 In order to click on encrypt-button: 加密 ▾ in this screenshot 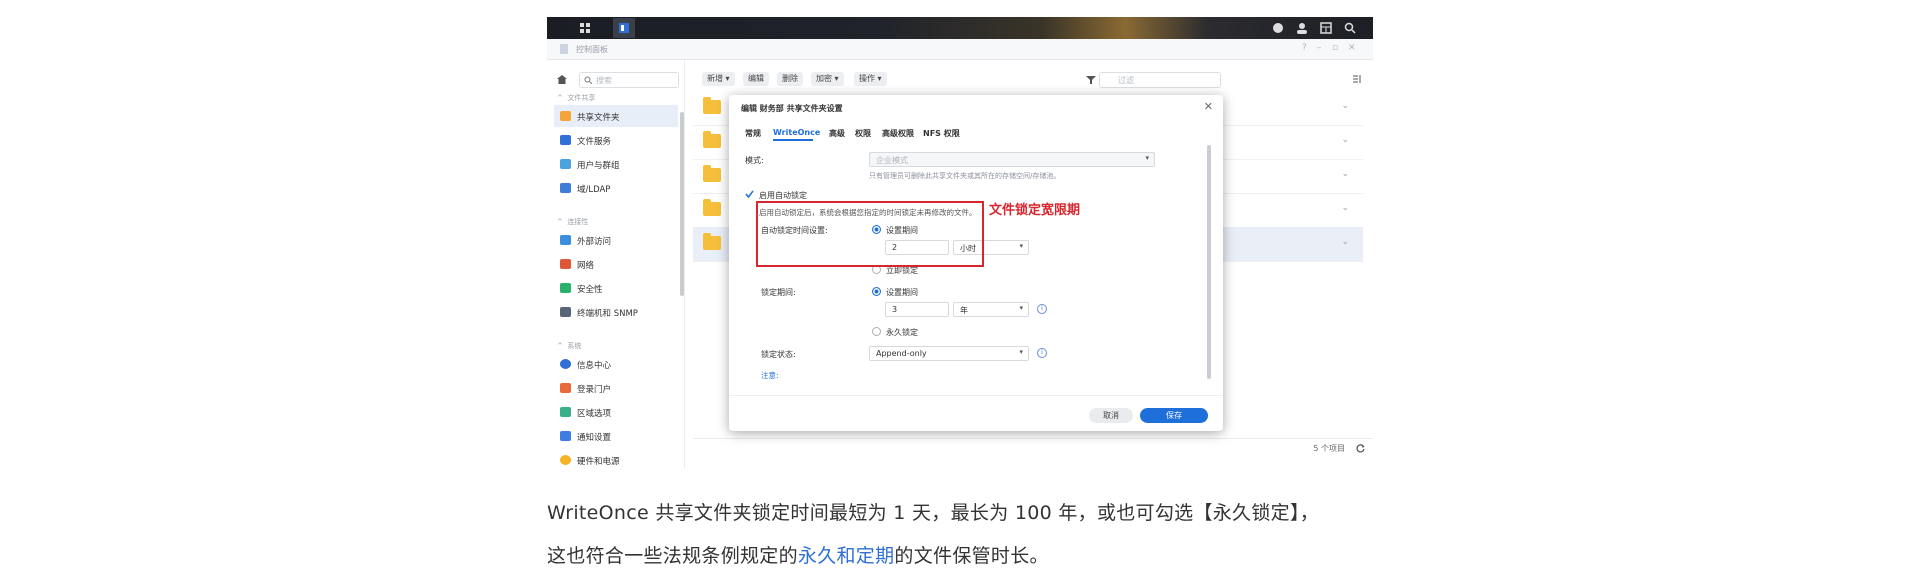, I will do `click(827, 79)`.